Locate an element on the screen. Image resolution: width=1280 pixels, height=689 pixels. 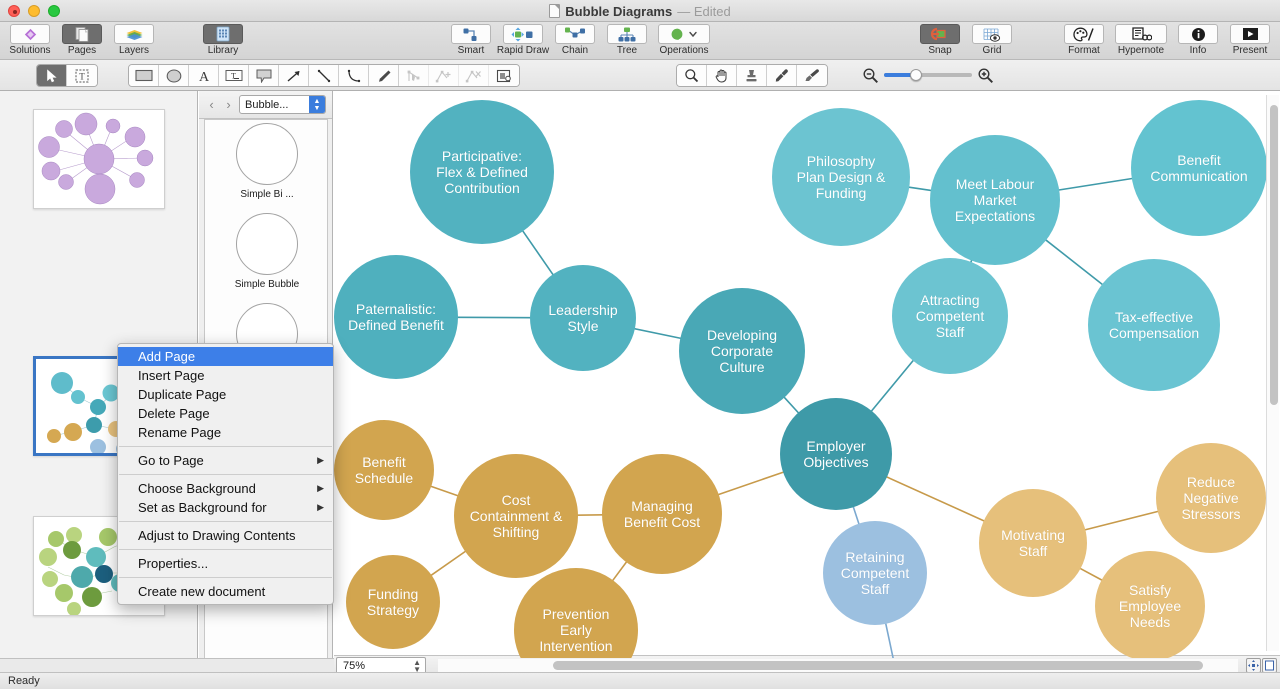
pointer-tool is located at coordinates (52, 75).